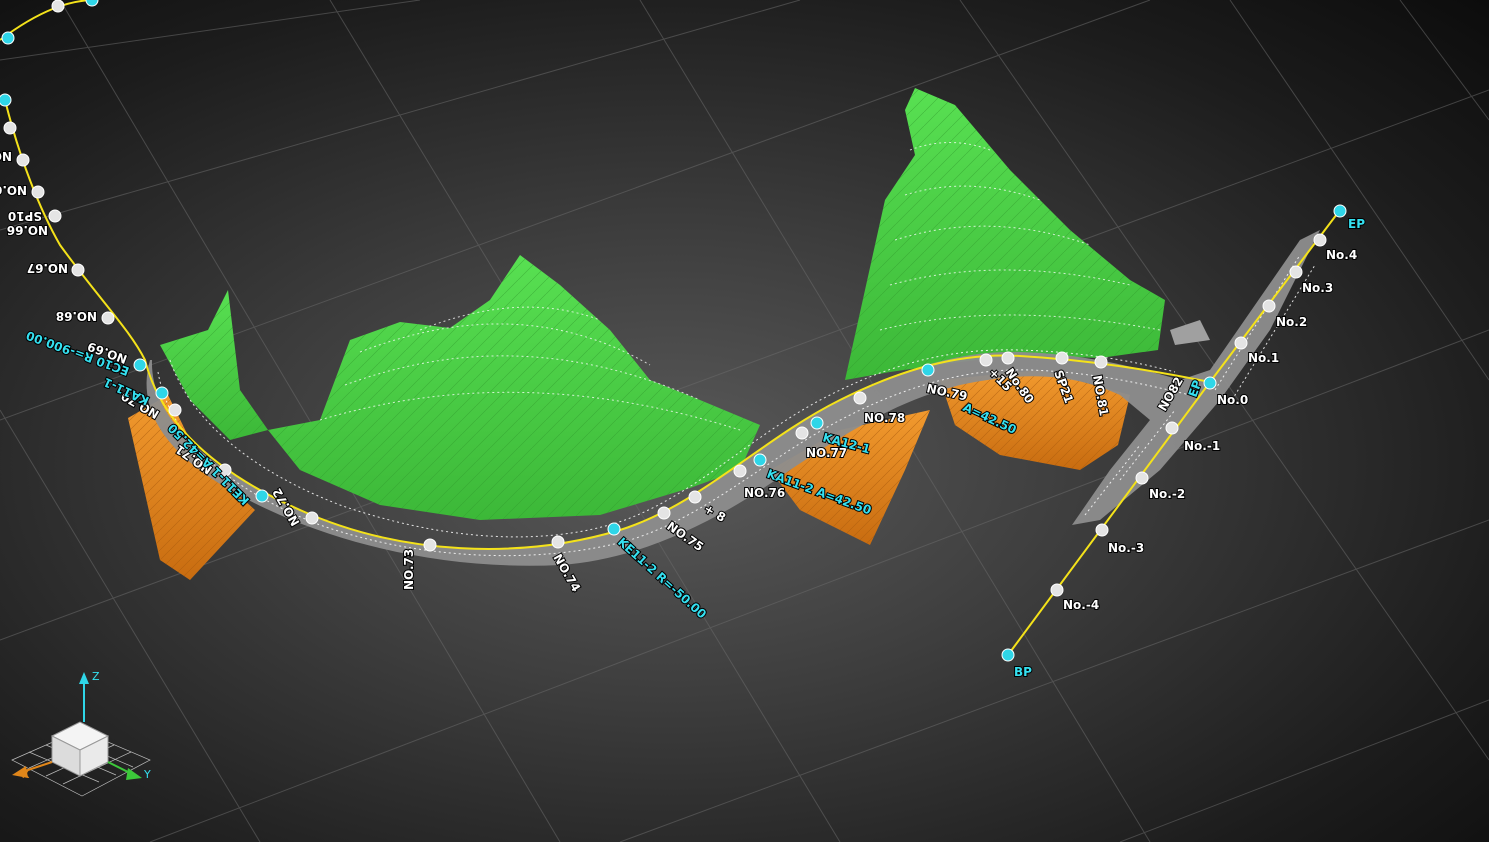 The image size is (1489, 842). Describe the element at coordinates (81, 733) in the screenshot. I see `view-cube-widget: Z X Y` at that location.